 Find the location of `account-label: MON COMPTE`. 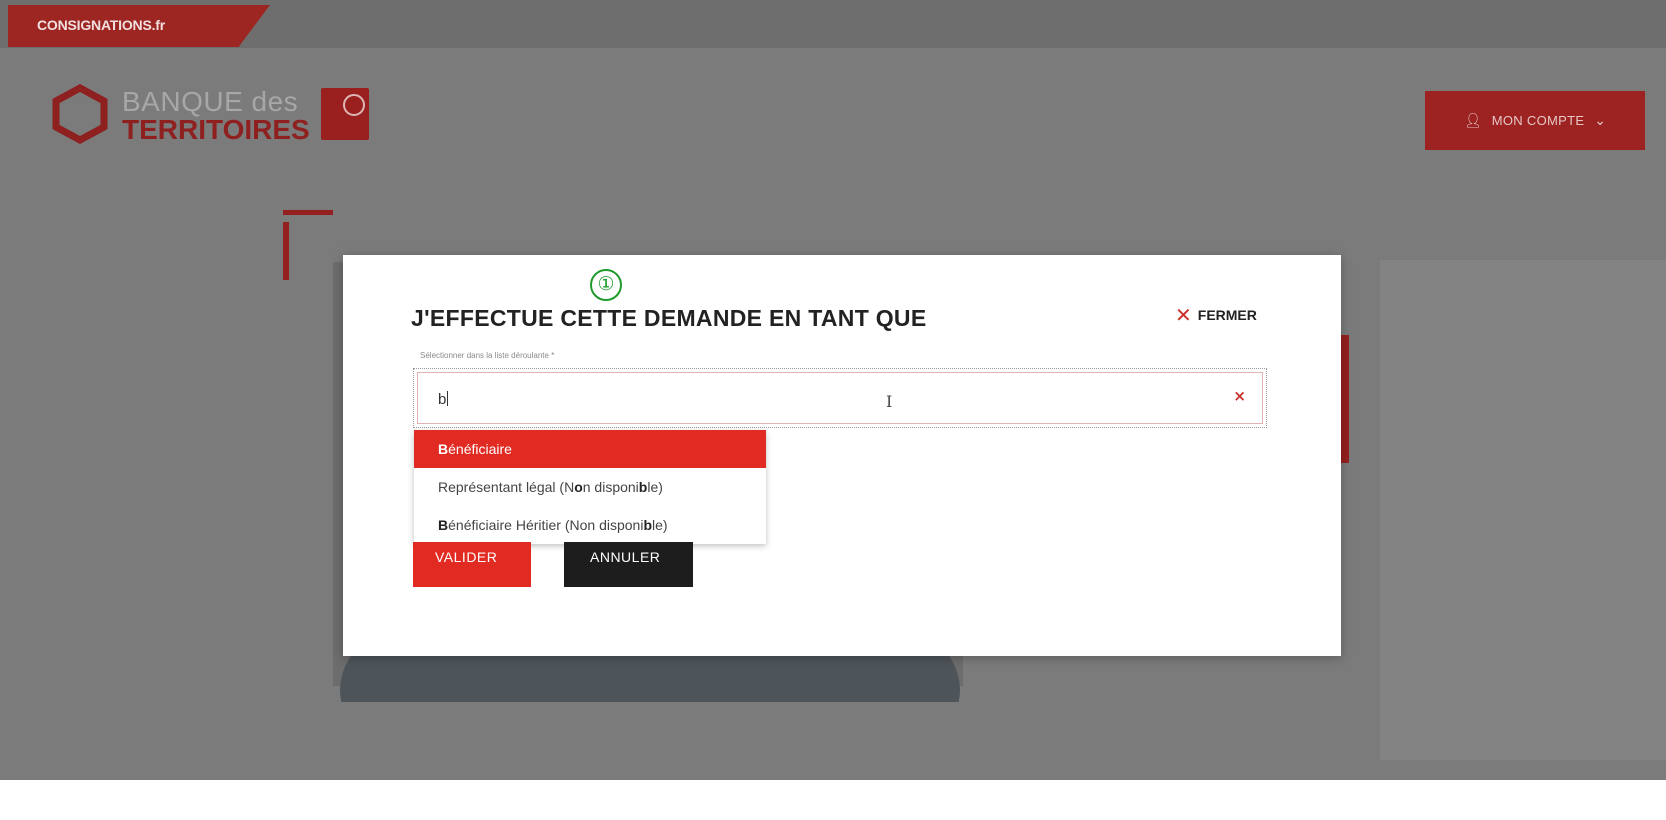

account-label: MON COMPTE is located at coordinates (1538, 120).